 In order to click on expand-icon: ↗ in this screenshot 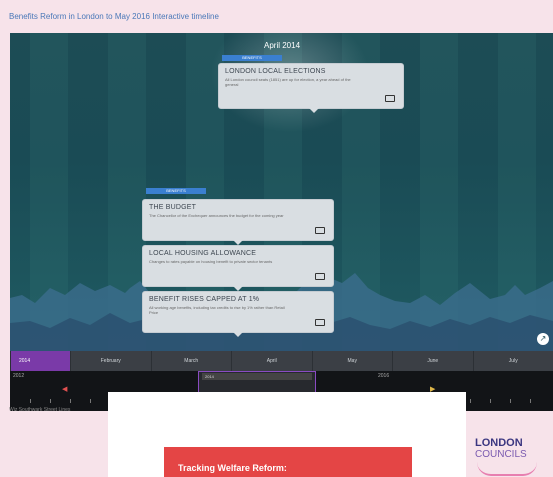, I will do `click(543, 339)`.